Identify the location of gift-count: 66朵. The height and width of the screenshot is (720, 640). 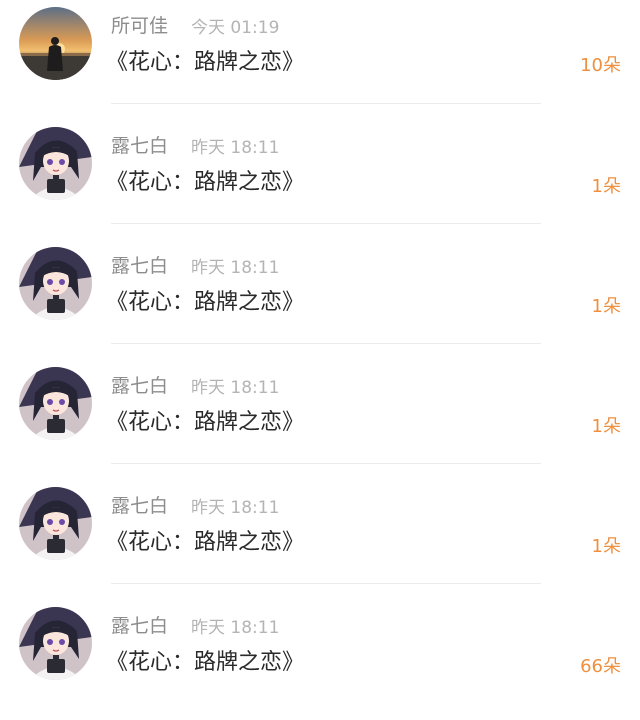
(600, 666).